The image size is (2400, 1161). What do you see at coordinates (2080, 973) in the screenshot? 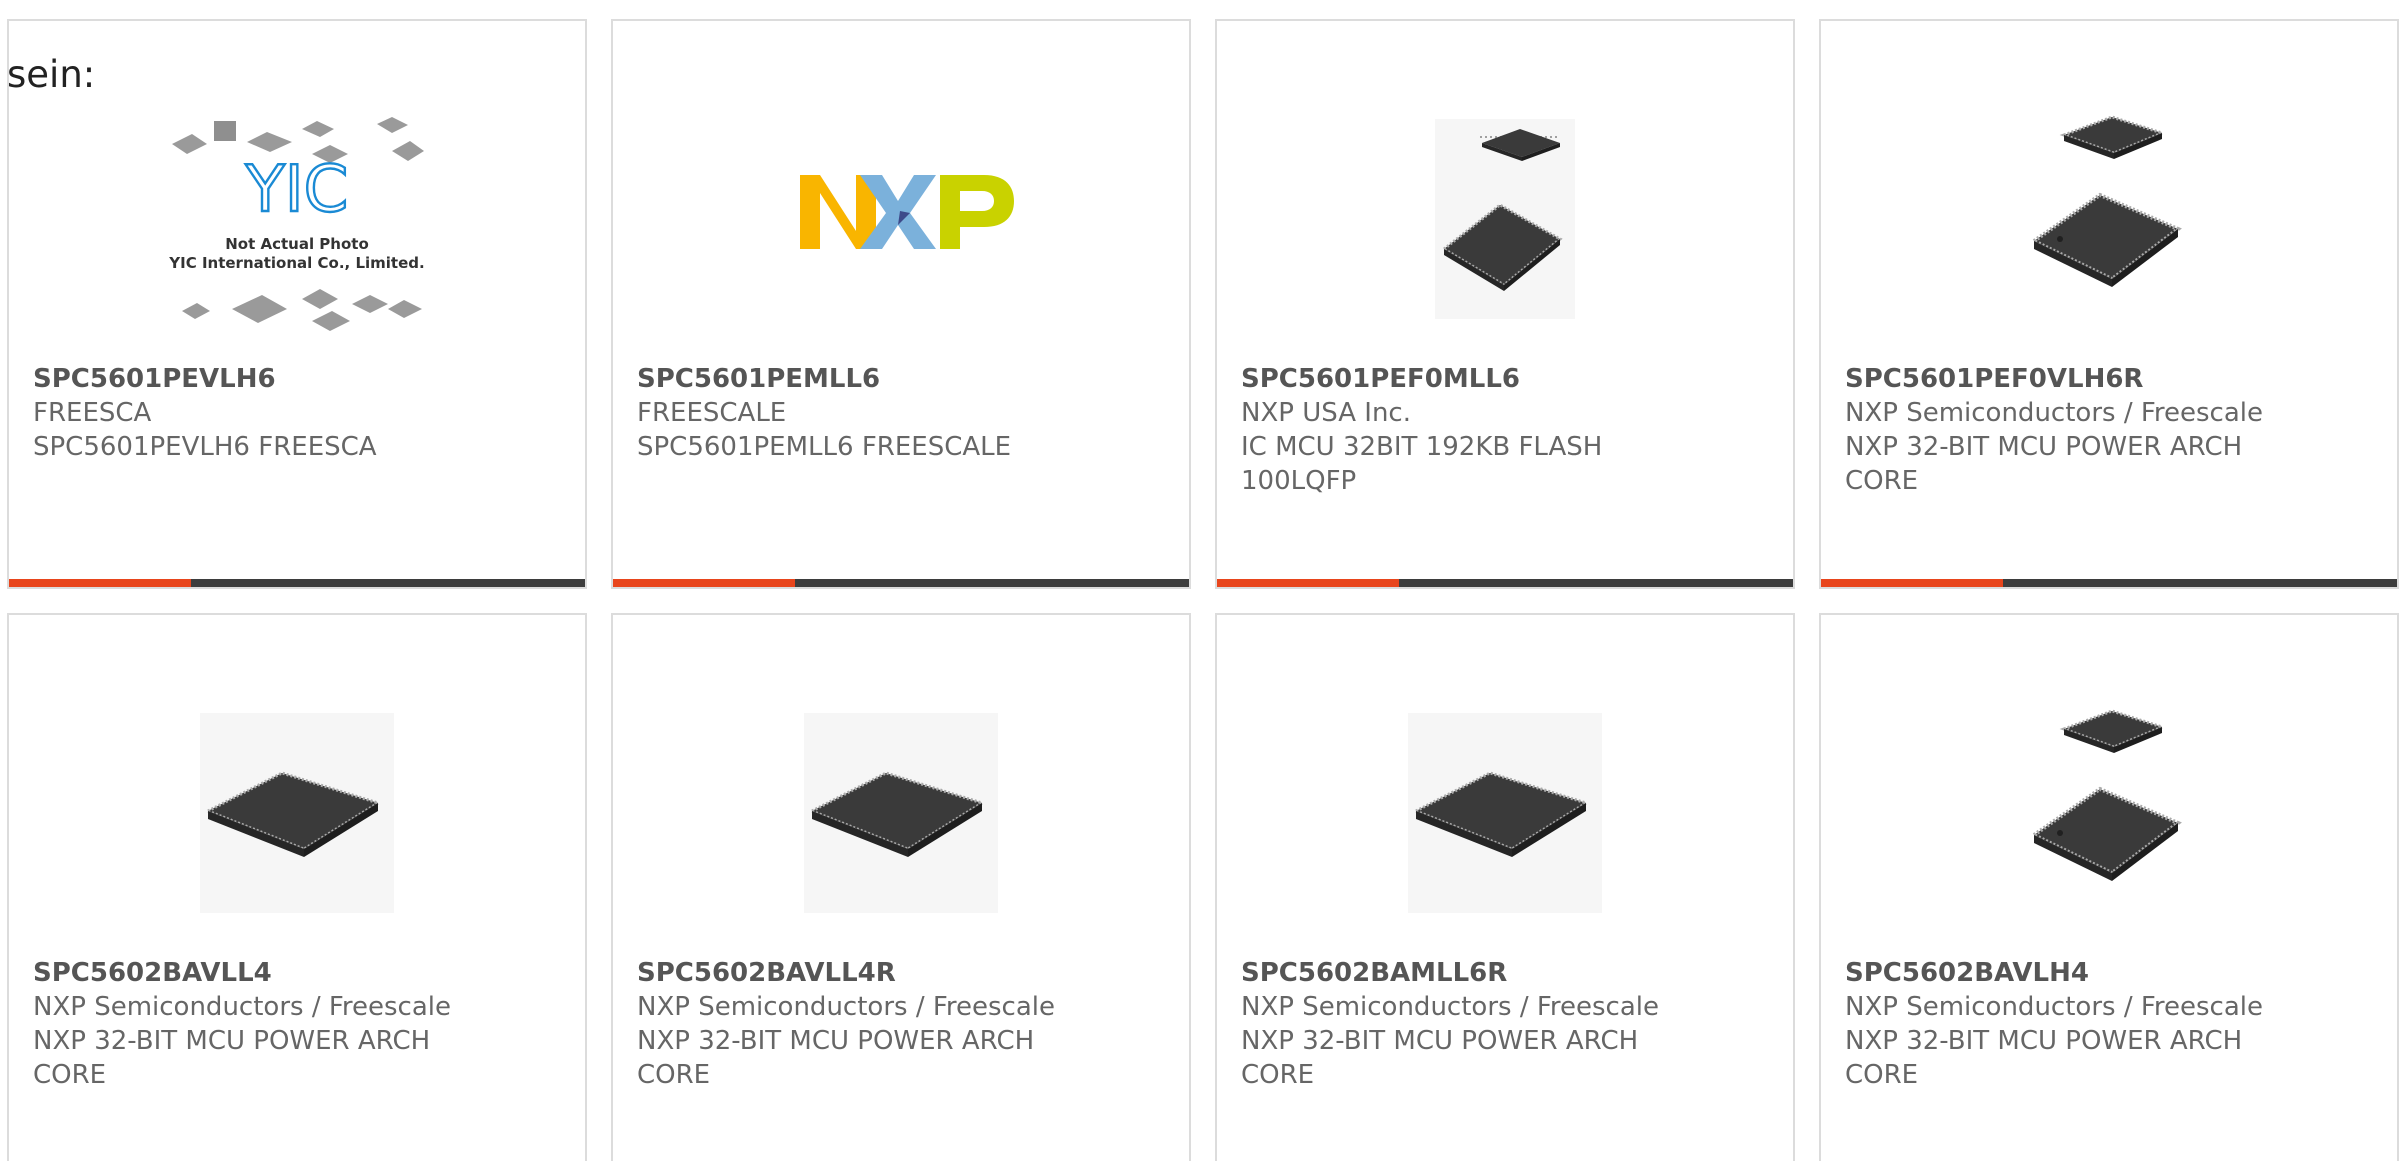
I see `part-number-link: SPC5602BAVLH4` at bounding box center [2080, 973].